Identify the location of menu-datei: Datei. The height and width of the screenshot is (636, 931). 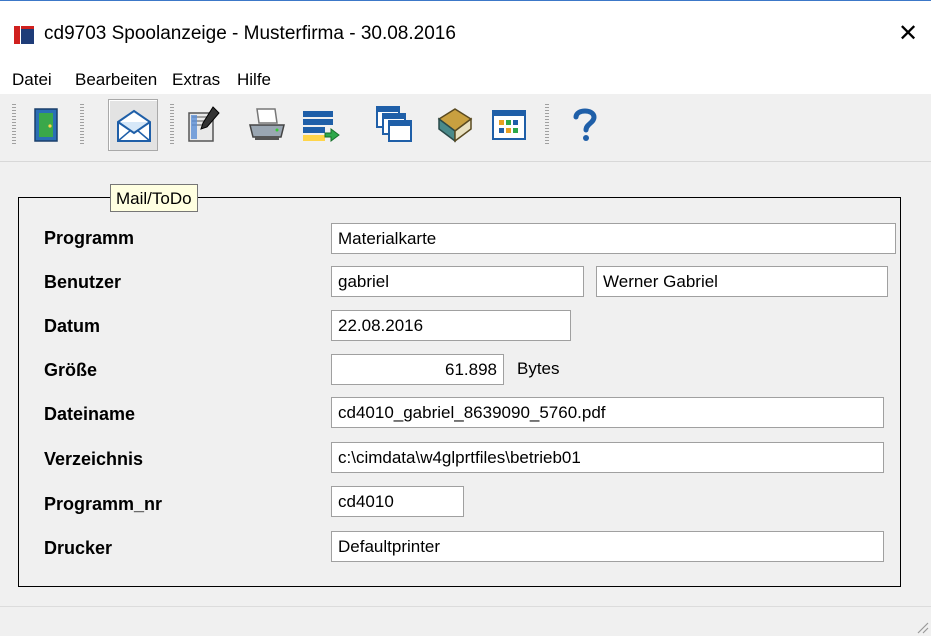
(32, 80).